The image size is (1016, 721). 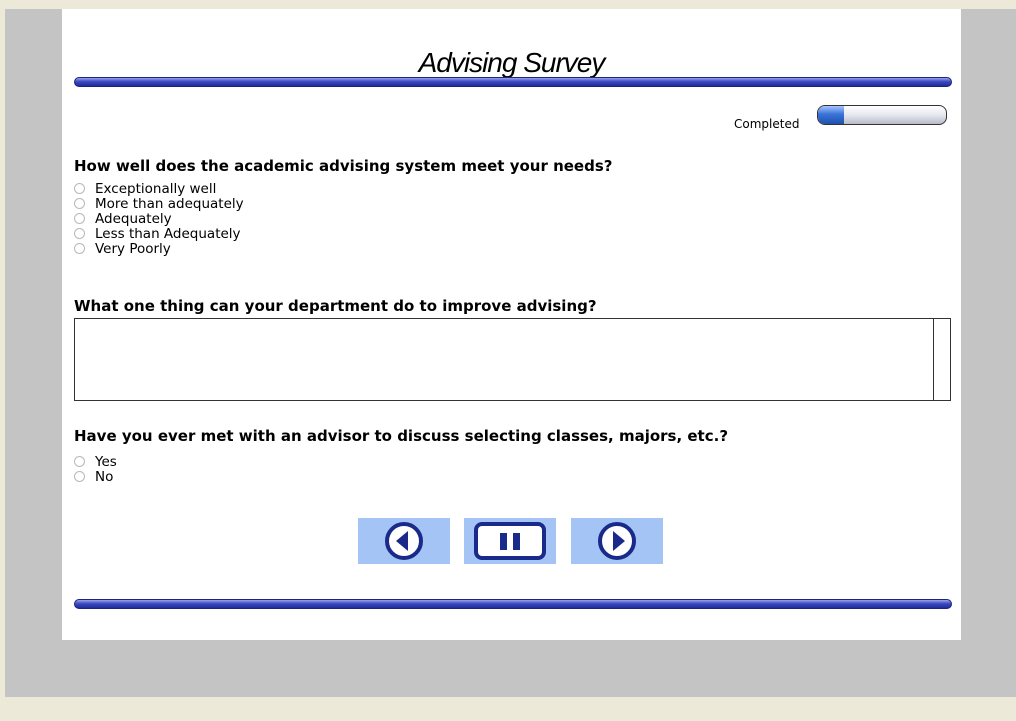 I want to click on radio-label: Less than Adequately, so click(x=168, y=233).